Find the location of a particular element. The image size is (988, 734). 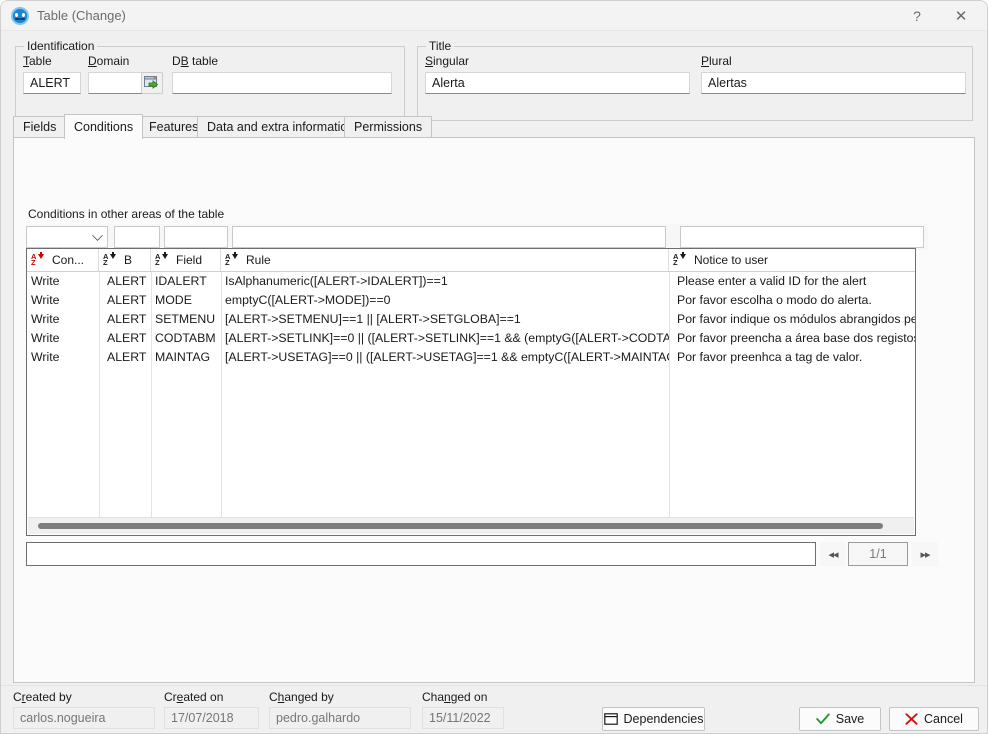

cell-notice: Please enter a valid ID for the alert is located at coordinates (772, 281).